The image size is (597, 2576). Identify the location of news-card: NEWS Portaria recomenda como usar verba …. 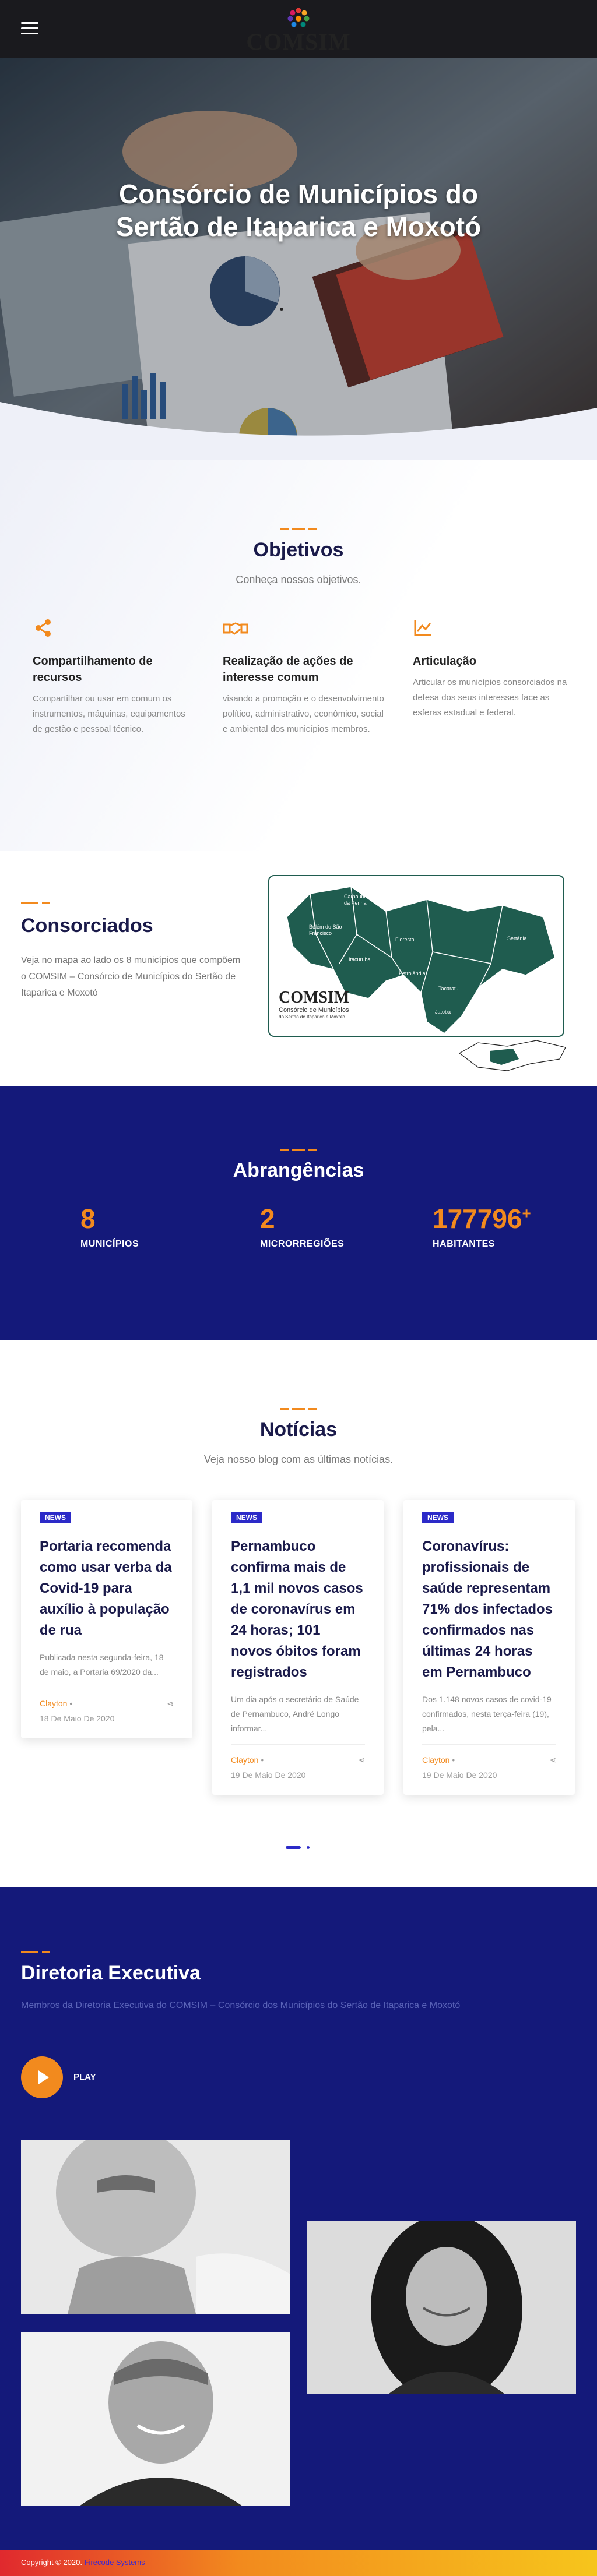
(106, 1619).